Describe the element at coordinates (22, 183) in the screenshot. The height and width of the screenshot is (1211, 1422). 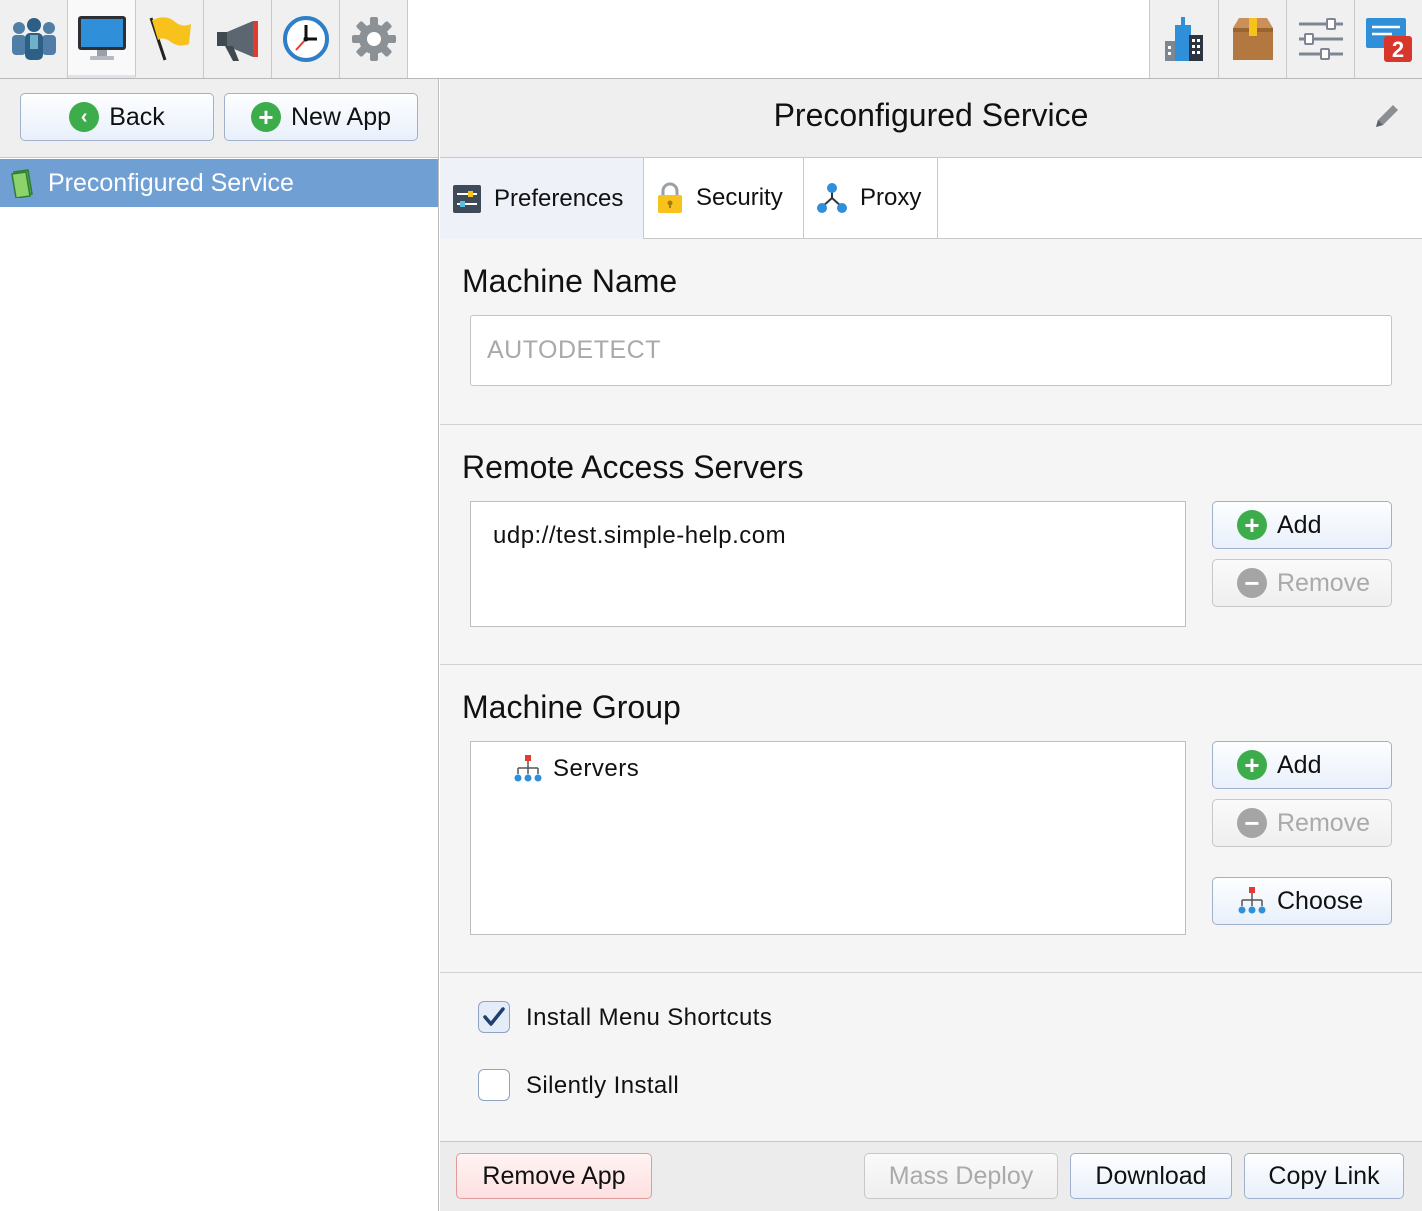
I see `app-document-icon` at that location.